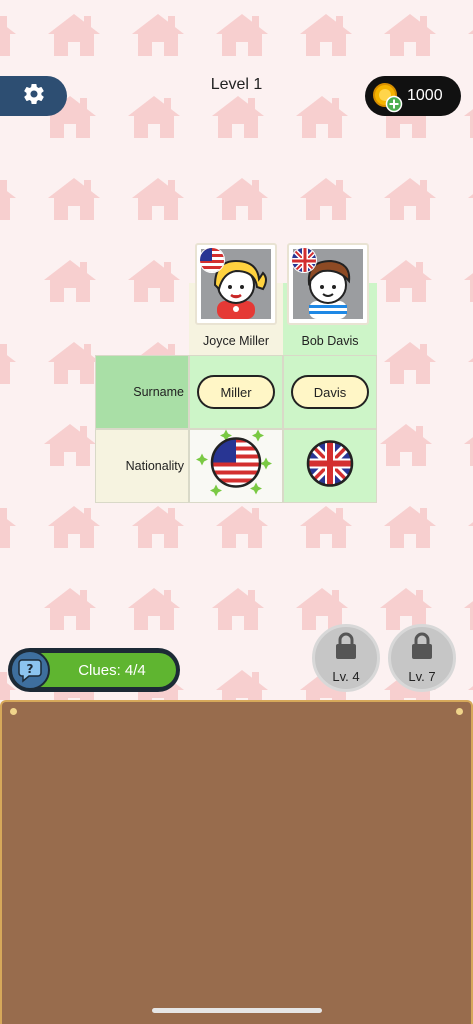 This screenshot has height=1024, width=473. I want to click on clues-button: Clues: 4/4 ?, so click(94, 670).